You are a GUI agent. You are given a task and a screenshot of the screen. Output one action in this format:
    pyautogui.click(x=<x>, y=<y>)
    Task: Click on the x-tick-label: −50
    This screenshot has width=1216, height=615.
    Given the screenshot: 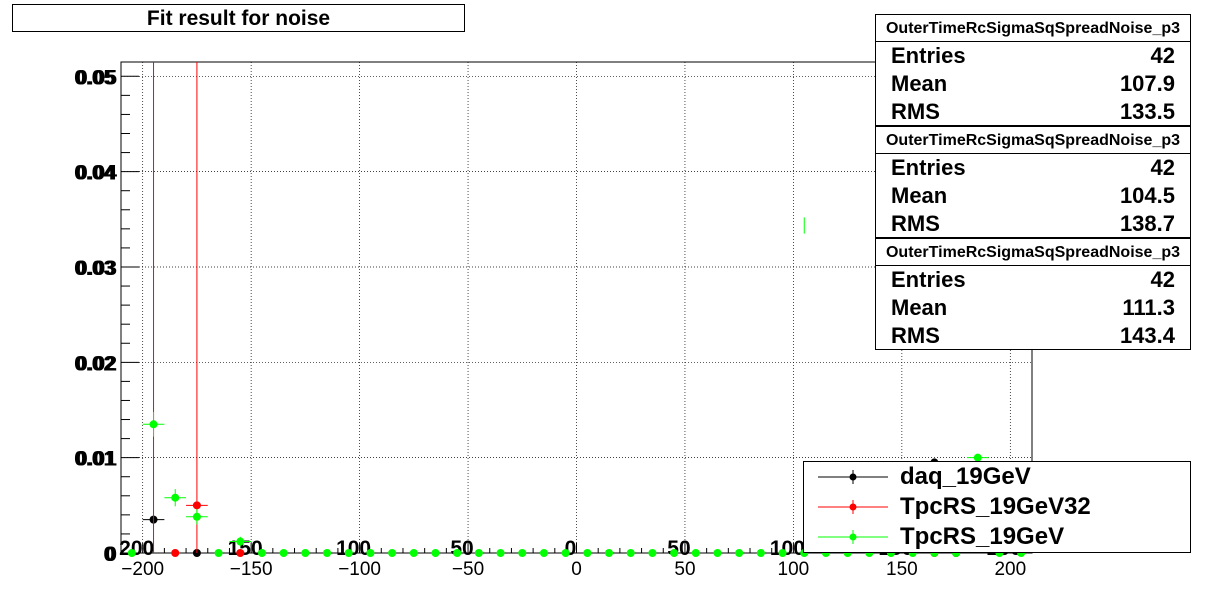 What is the action you would take?
    pyautogui.click(x=468, y=569)
    